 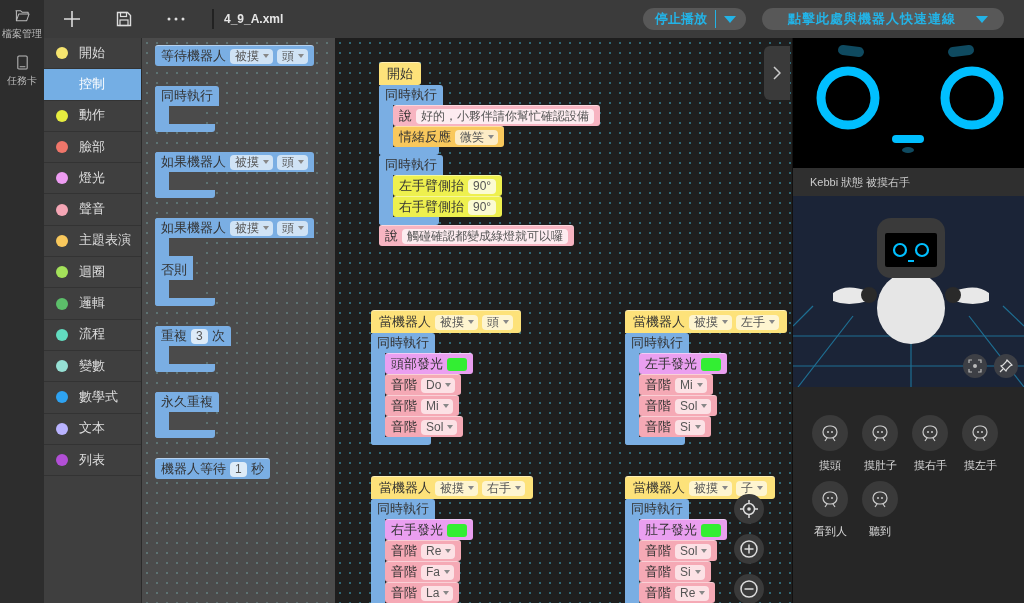 What do you see at coordinates (749, 509) in the screenshot?
I see `recenter-button` at bounding box center [749, 509].